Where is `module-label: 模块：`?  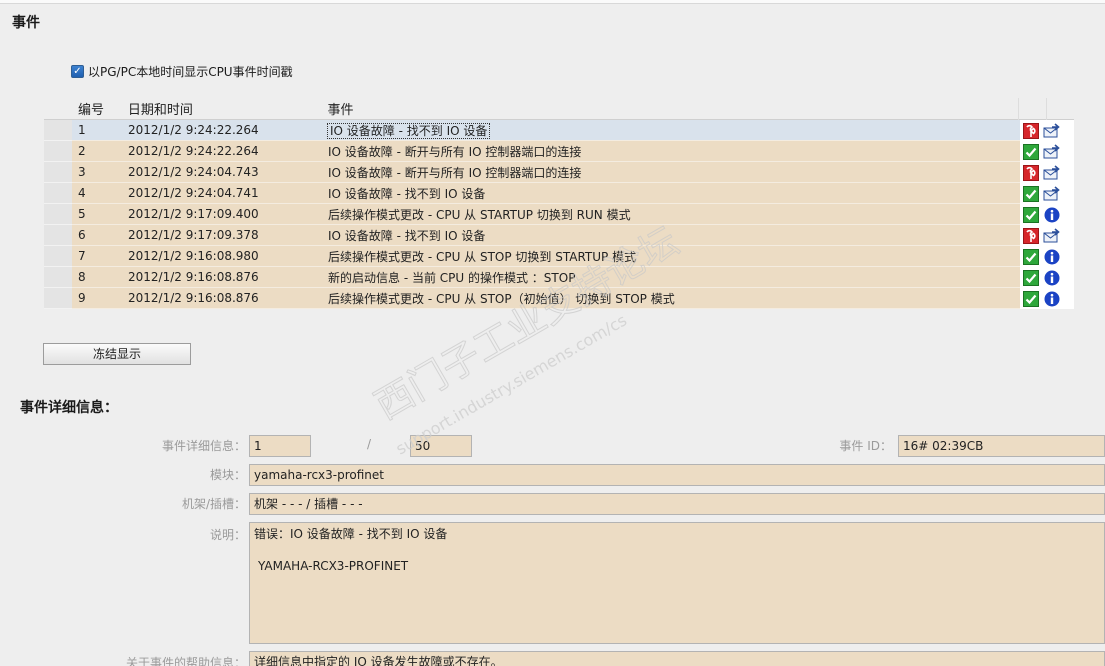
module-label: 模块： is located at coordinates (227, 475).